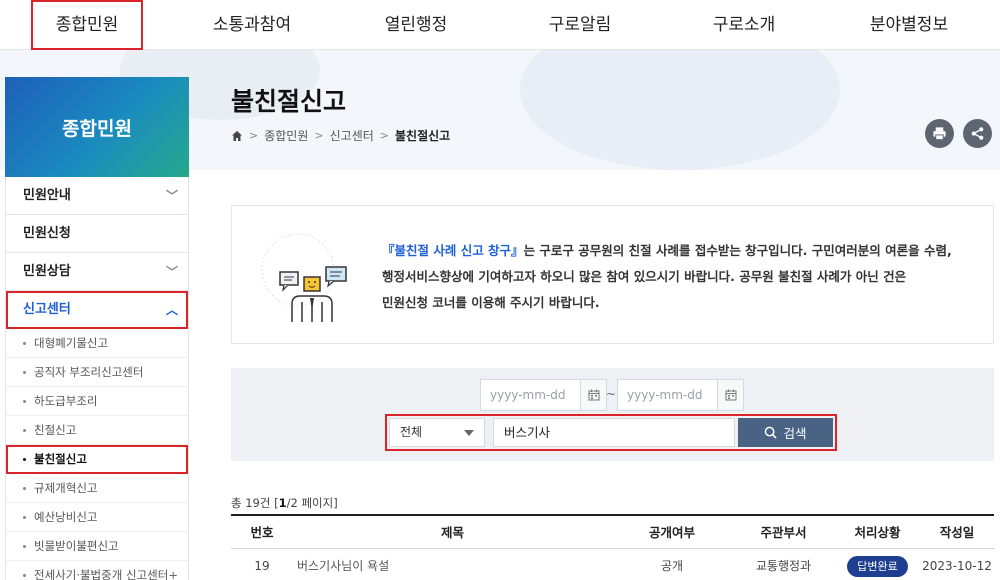  I want to click on nav-item-guro-news: 구로알림, so click(580, 25).